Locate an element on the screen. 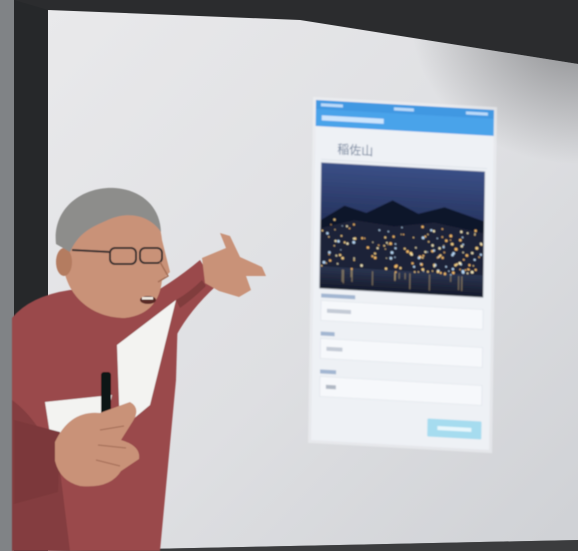 The width and height of the screenshot is (578, 551). phone-page-title: 稲佐山 is located at coordinates (355, 150).